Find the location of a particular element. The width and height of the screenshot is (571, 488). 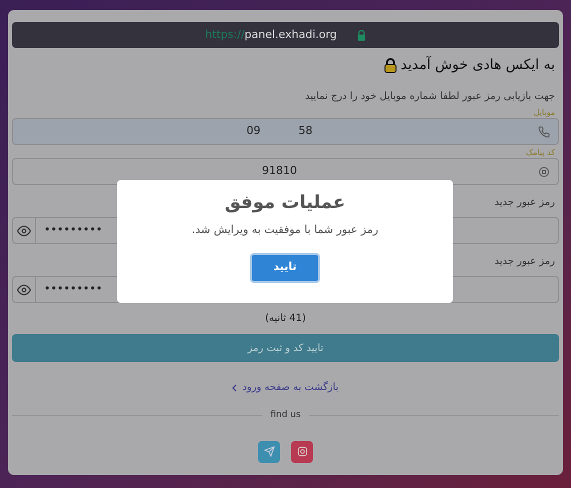

find-us-text: find us is located at coordinates (285, 415).